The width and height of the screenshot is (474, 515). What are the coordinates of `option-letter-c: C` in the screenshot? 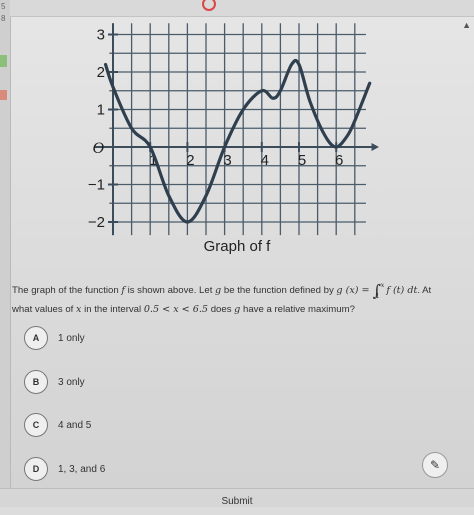 It's located at (36, 425).